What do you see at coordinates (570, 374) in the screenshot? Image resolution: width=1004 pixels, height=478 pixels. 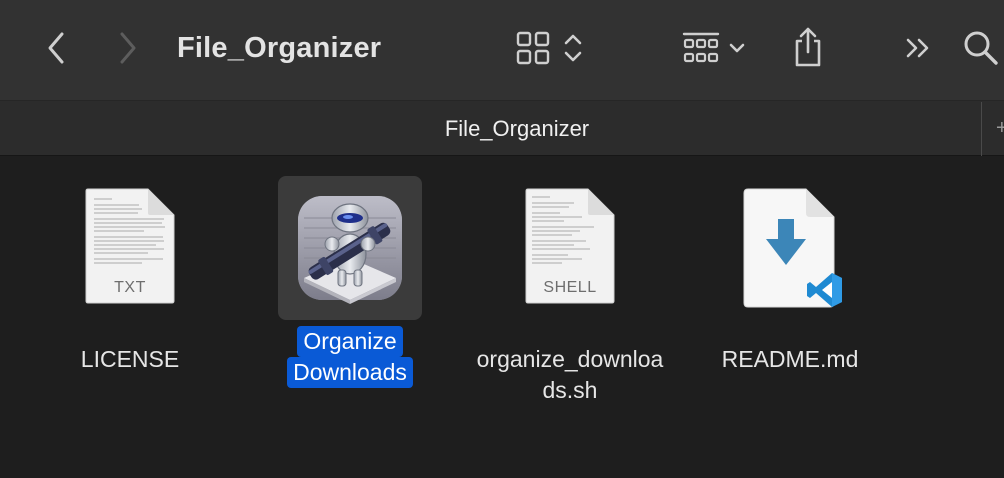 I see `file-name: organize_downloa ds.sh` at bounding box center [570, 374].